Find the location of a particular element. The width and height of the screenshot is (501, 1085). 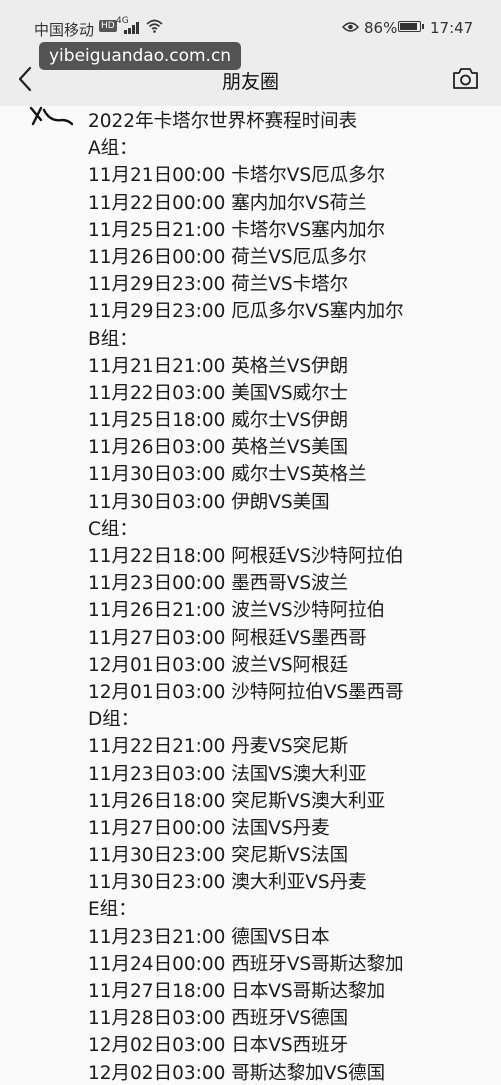

group-heading-c: C组： is located at coordinates (113, 529).